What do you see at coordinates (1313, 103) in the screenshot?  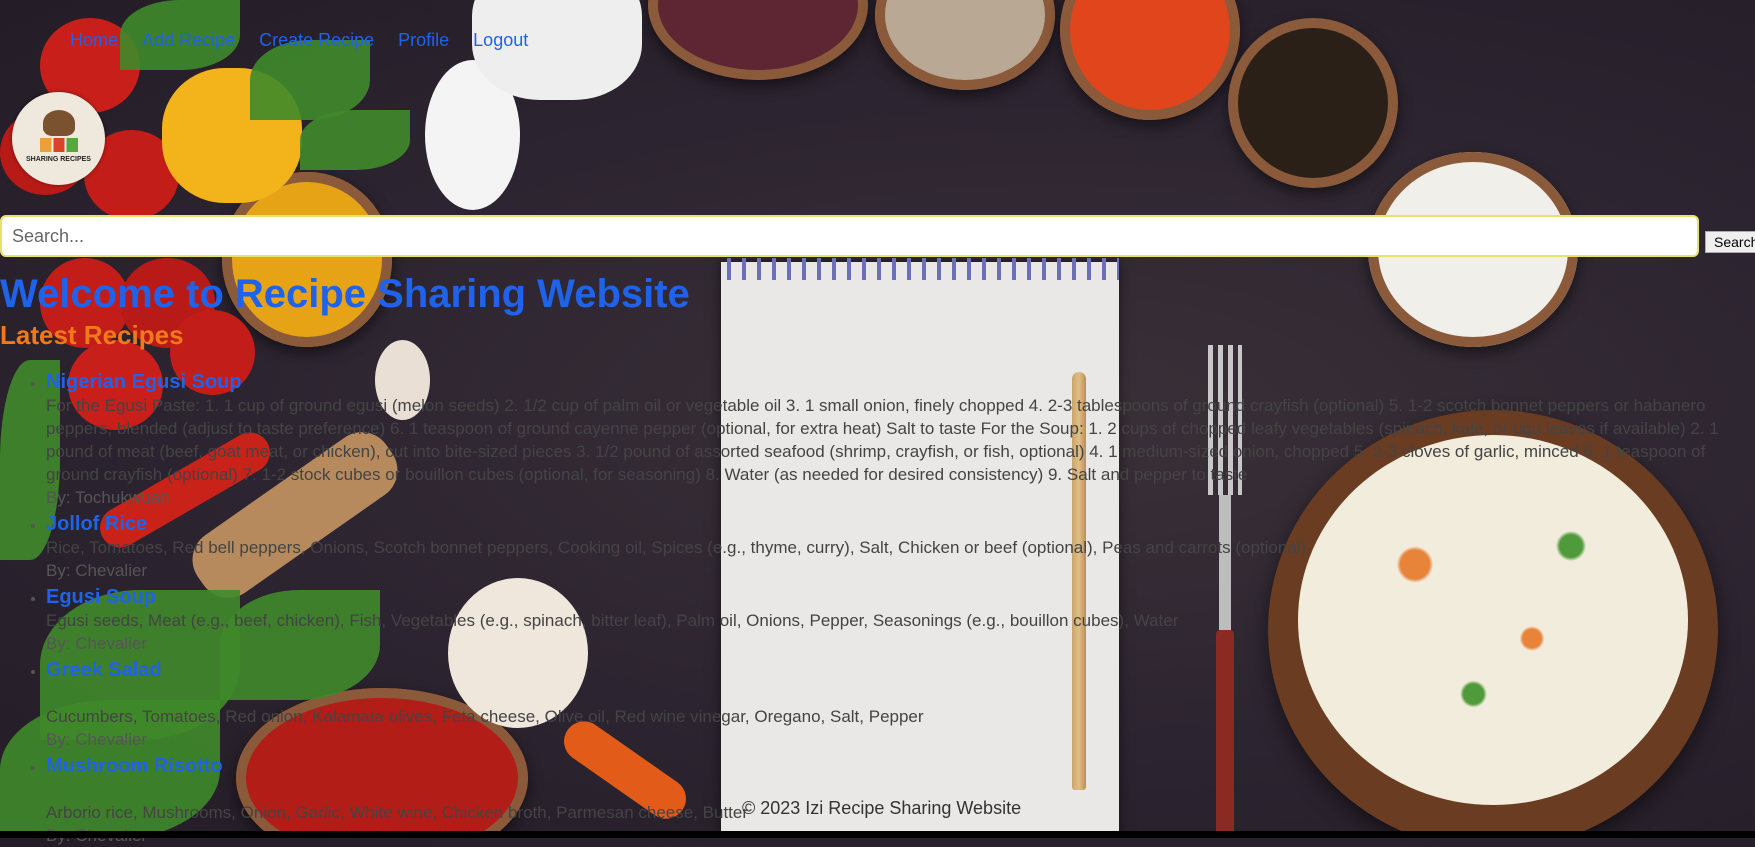 I see `peppercorn-bowl` at bounding box center [1313, 103].